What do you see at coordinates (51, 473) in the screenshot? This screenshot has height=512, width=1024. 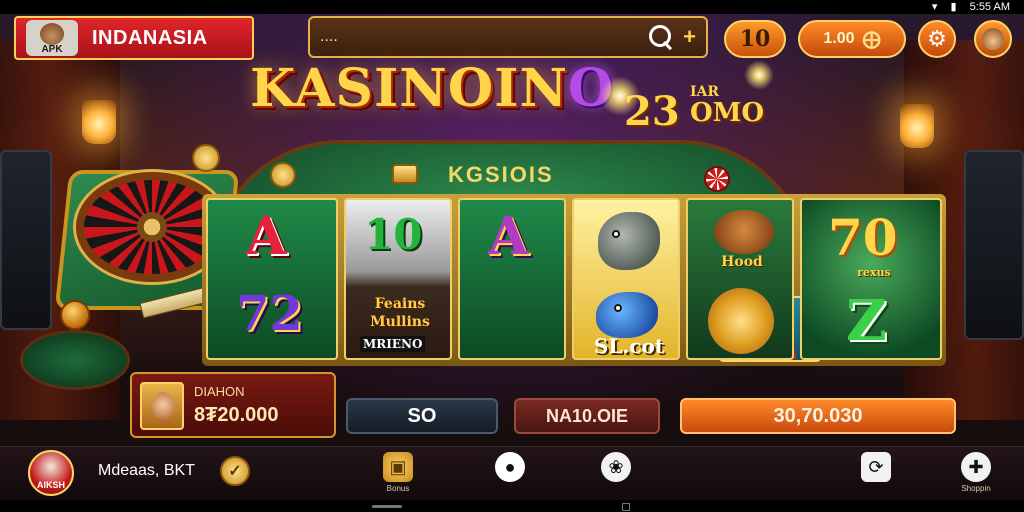 I see `nav-avatar: AIKSH` at bounding box center [51, 473].